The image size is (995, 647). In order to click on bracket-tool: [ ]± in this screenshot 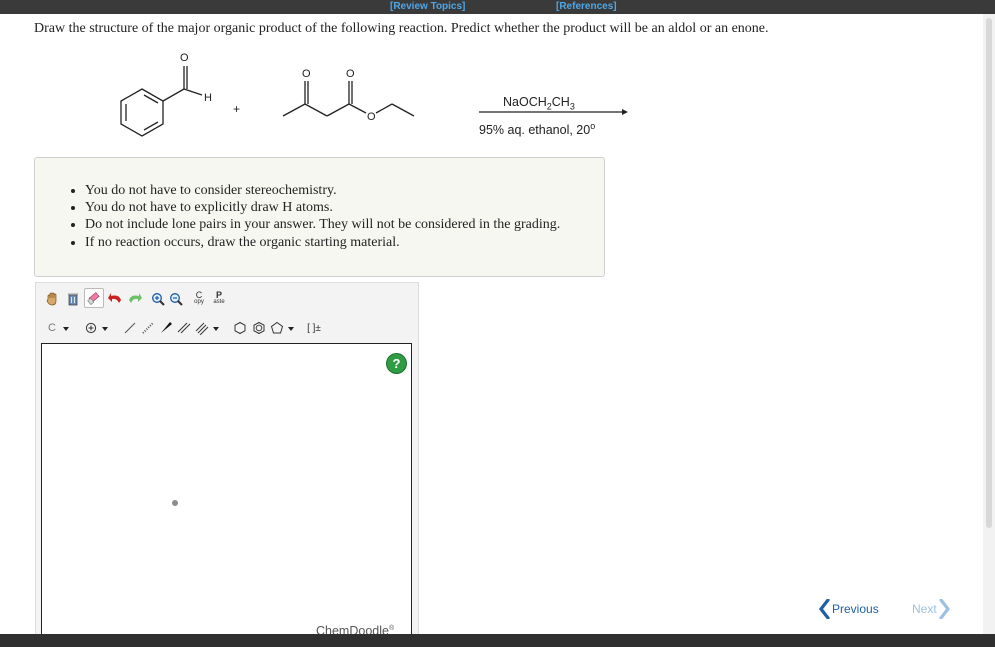, I will do `click(314, 328)`.